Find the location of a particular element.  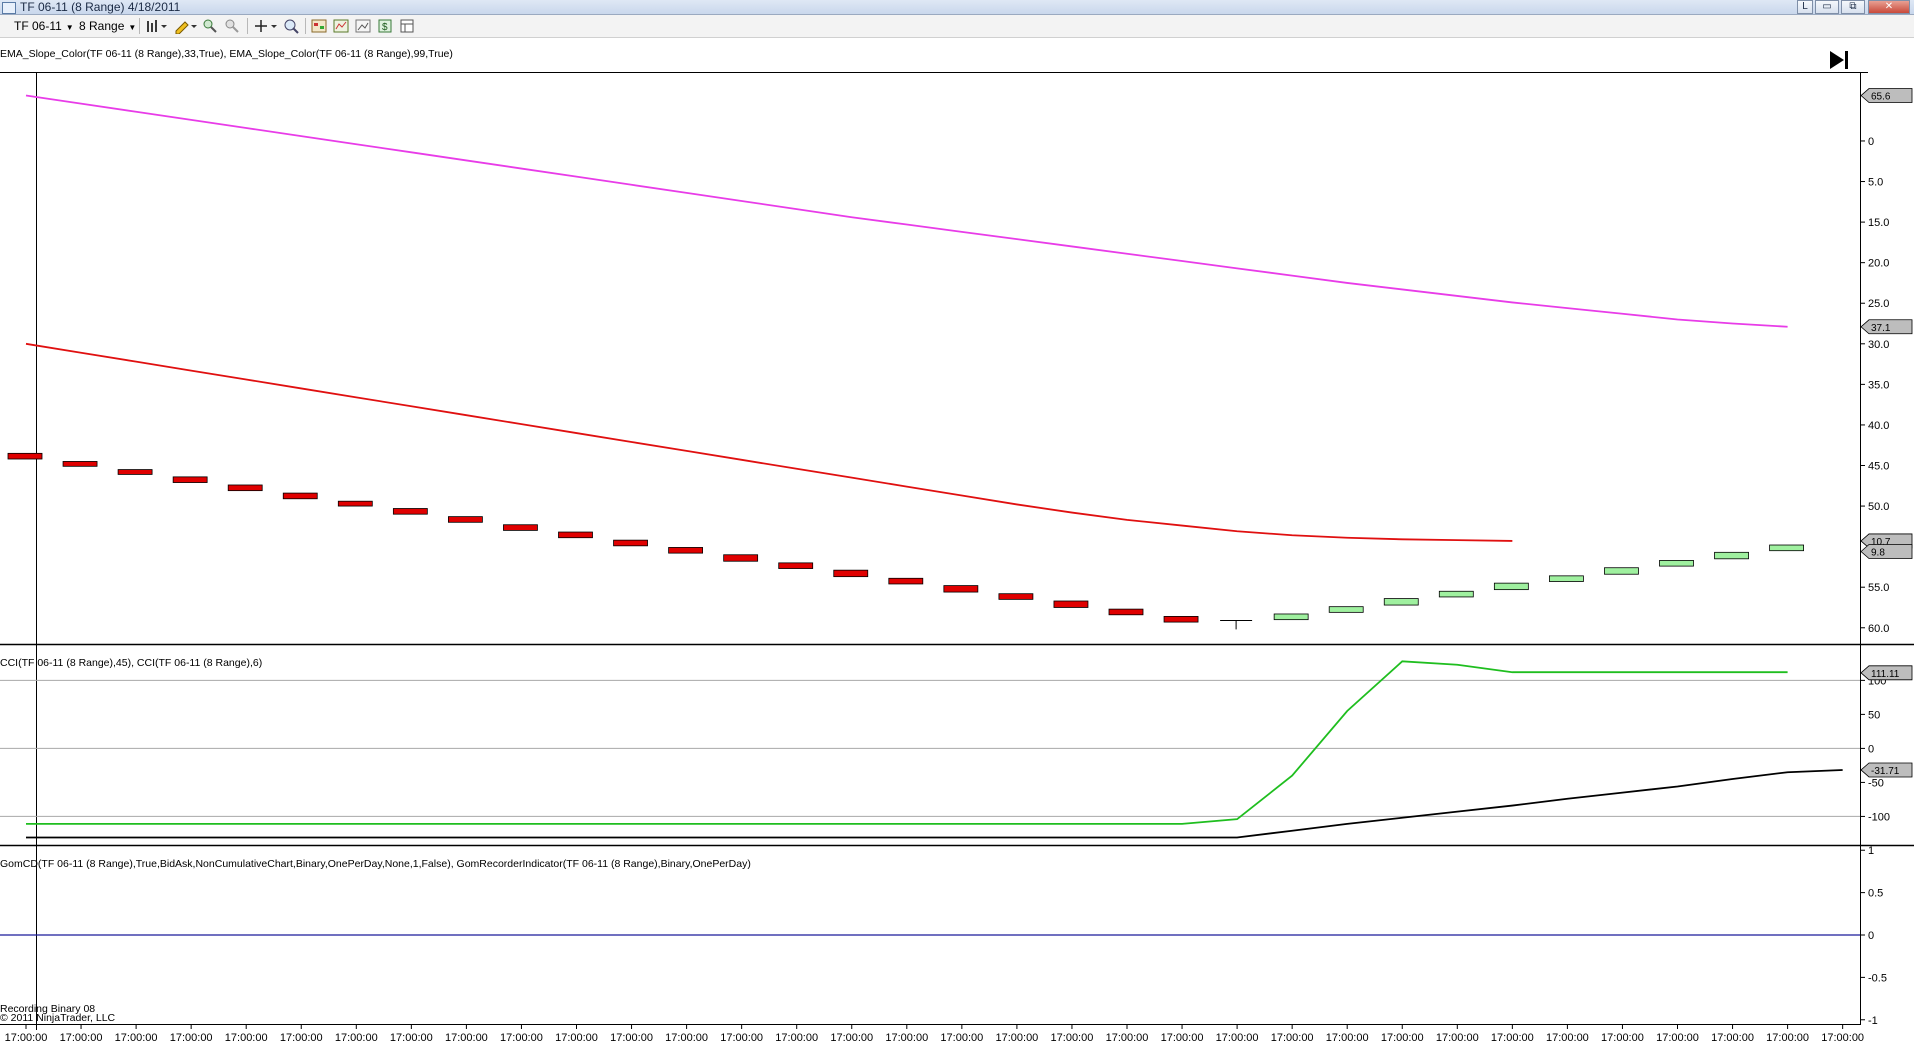

zoom-in-icon is located at coordinates (210, 26).